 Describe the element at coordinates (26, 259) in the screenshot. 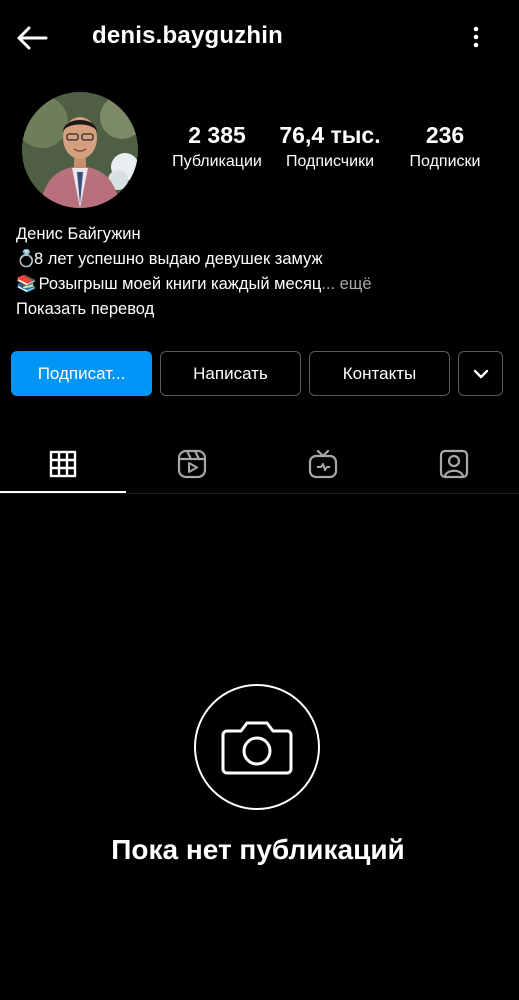

I see `ring-emoji-icon: 💍` at that location.